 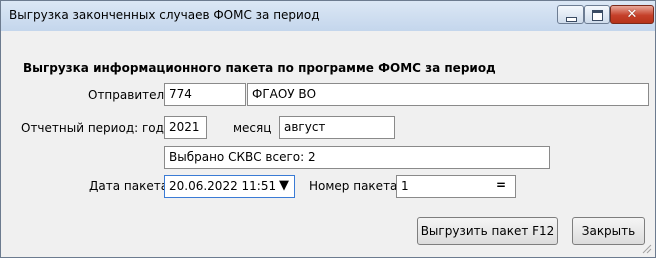 I want to click on close-button: Закрыть, so click(x=608, y=231).